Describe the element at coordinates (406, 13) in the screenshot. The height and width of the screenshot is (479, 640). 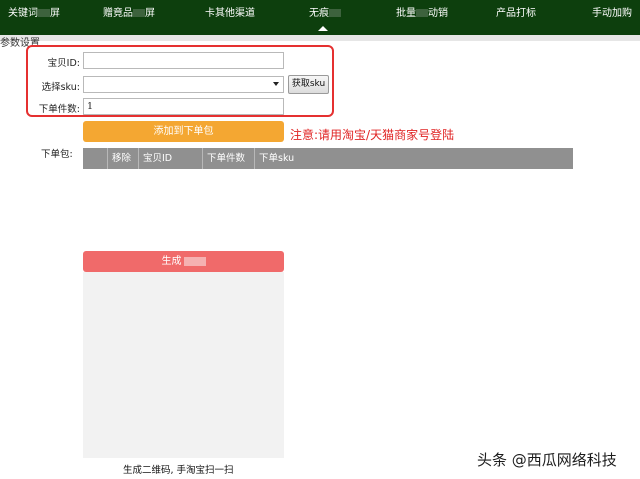
I see `nav-item-label: 批量` at that location.